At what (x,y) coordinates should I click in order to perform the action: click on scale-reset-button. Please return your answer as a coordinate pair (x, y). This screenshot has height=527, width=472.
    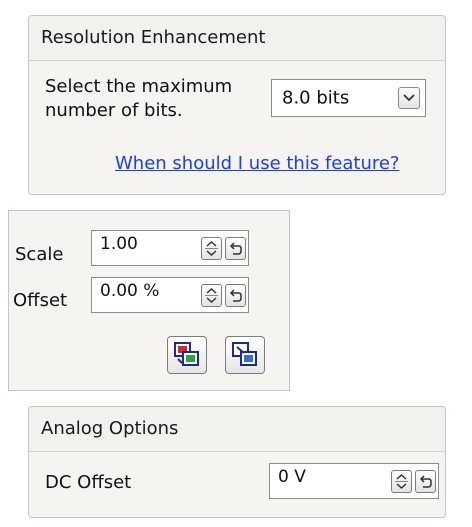
    Looking at the image, I should click on (235, 248).